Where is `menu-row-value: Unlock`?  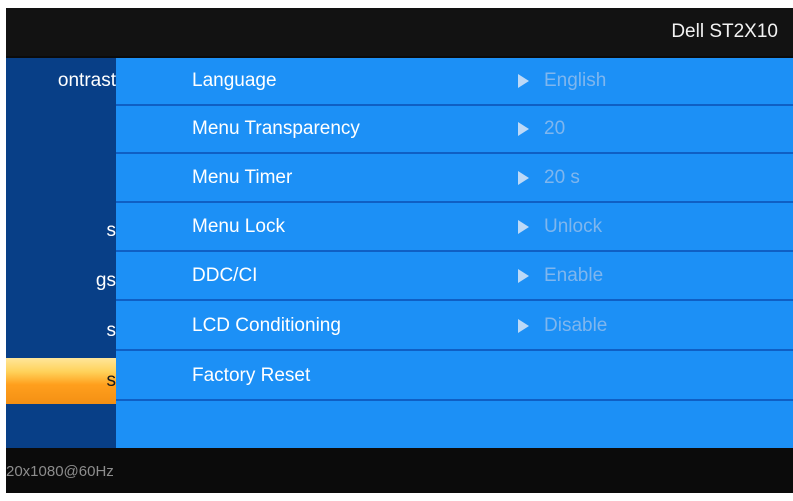 menu-row-value: Unlock is located at coordinates (573, 226).